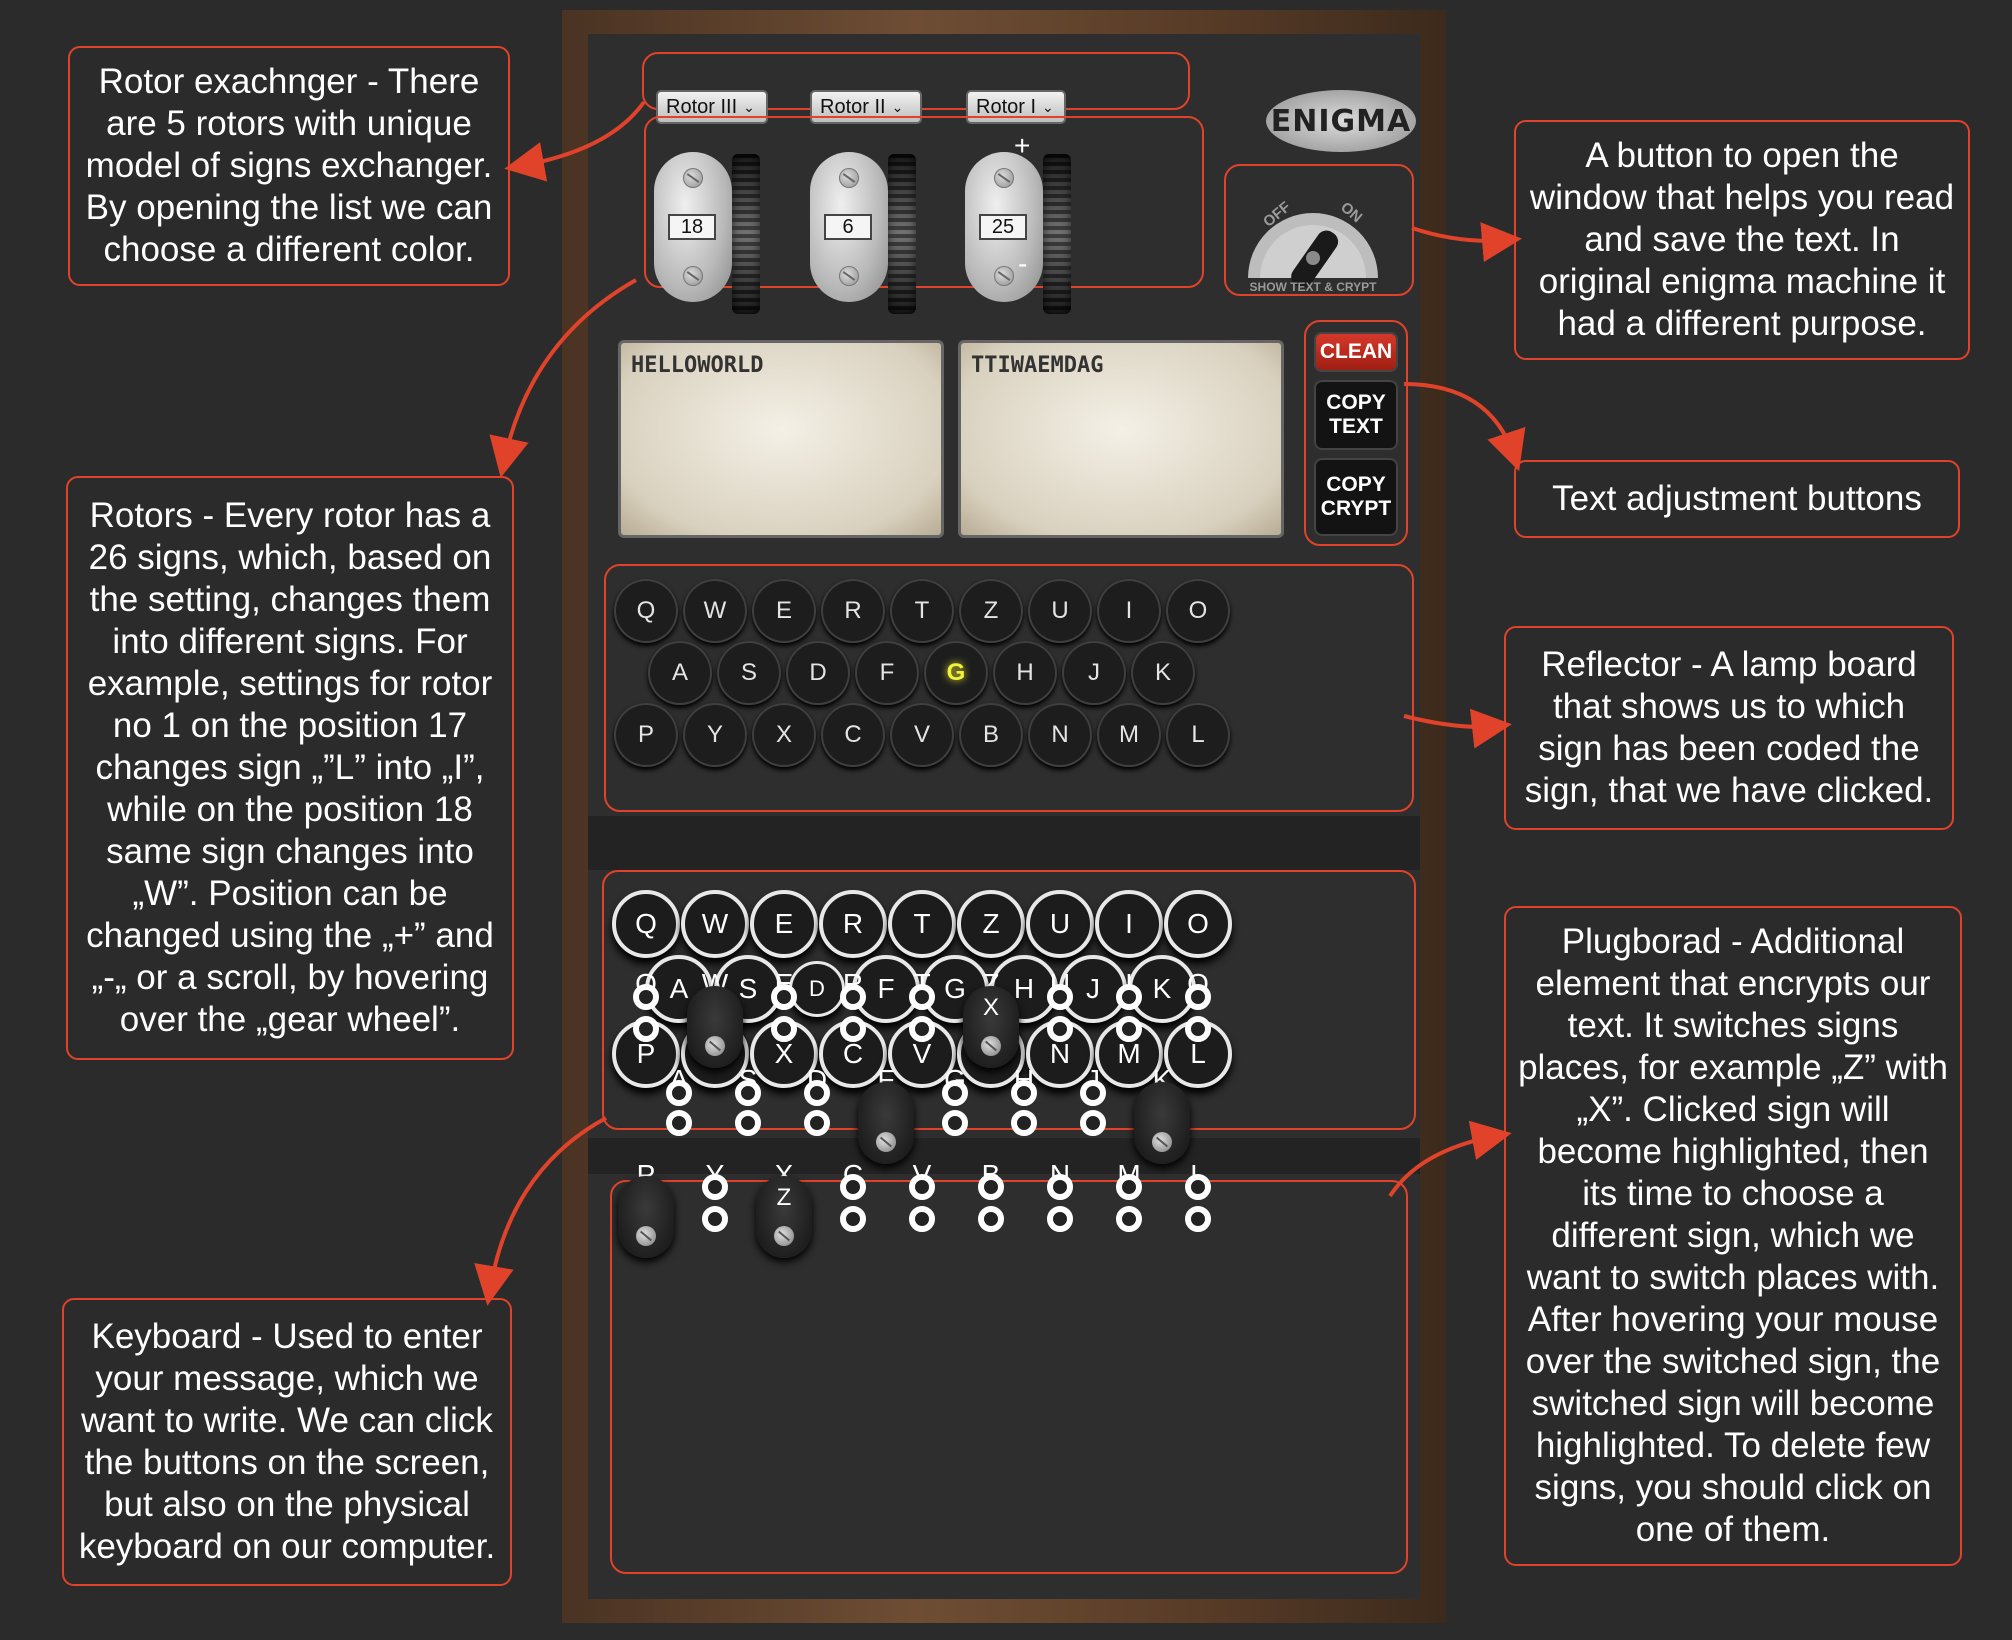 The image size is (2012, 1640). What do you see at coordinates (784, 1217) in the screenshot?
I see `plug-x: Z` at bounding box center [784, 1217].